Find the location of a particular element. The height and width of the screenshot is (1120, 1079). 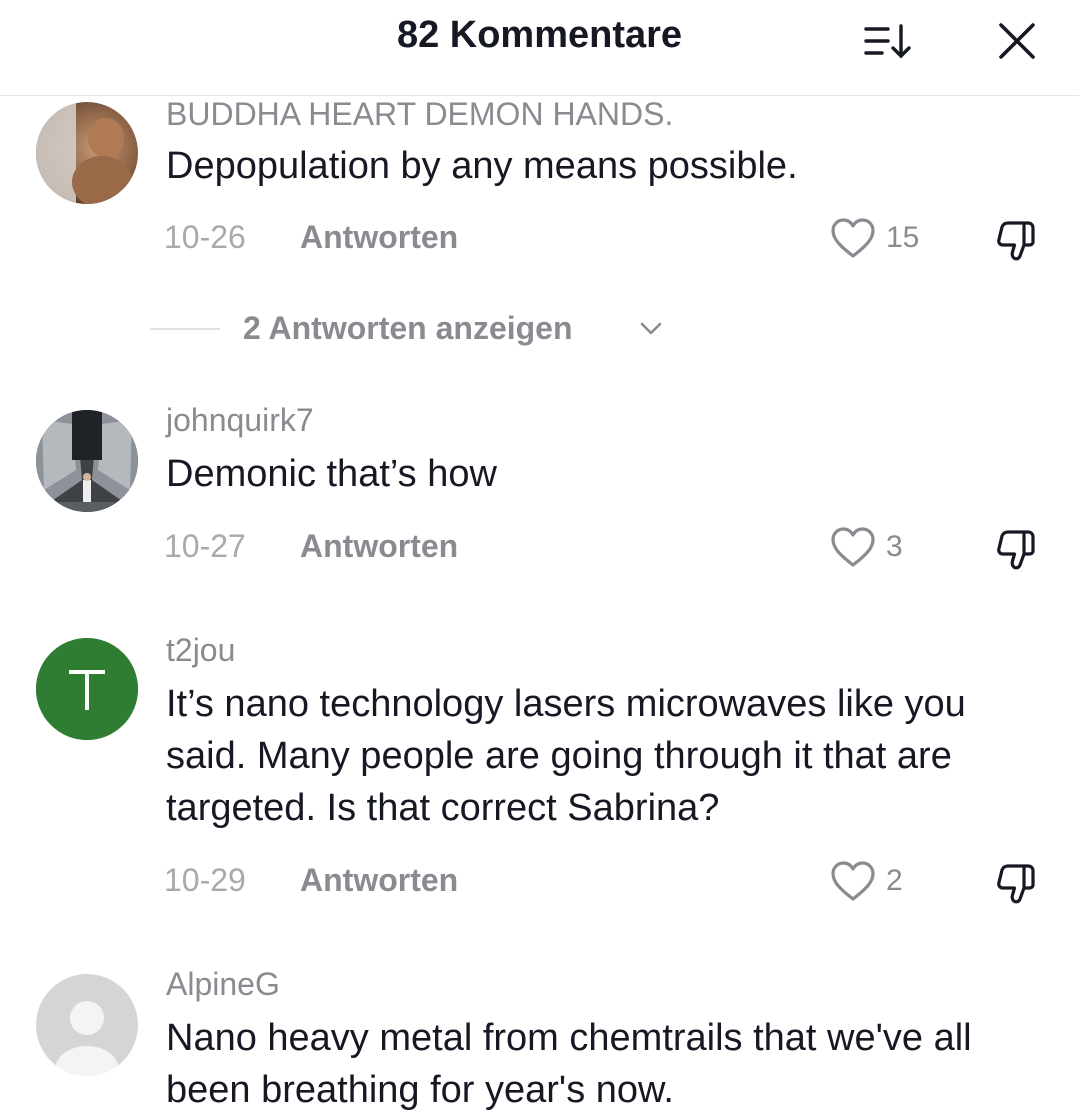

like-button: 2 is located at coordinates (880, 882).